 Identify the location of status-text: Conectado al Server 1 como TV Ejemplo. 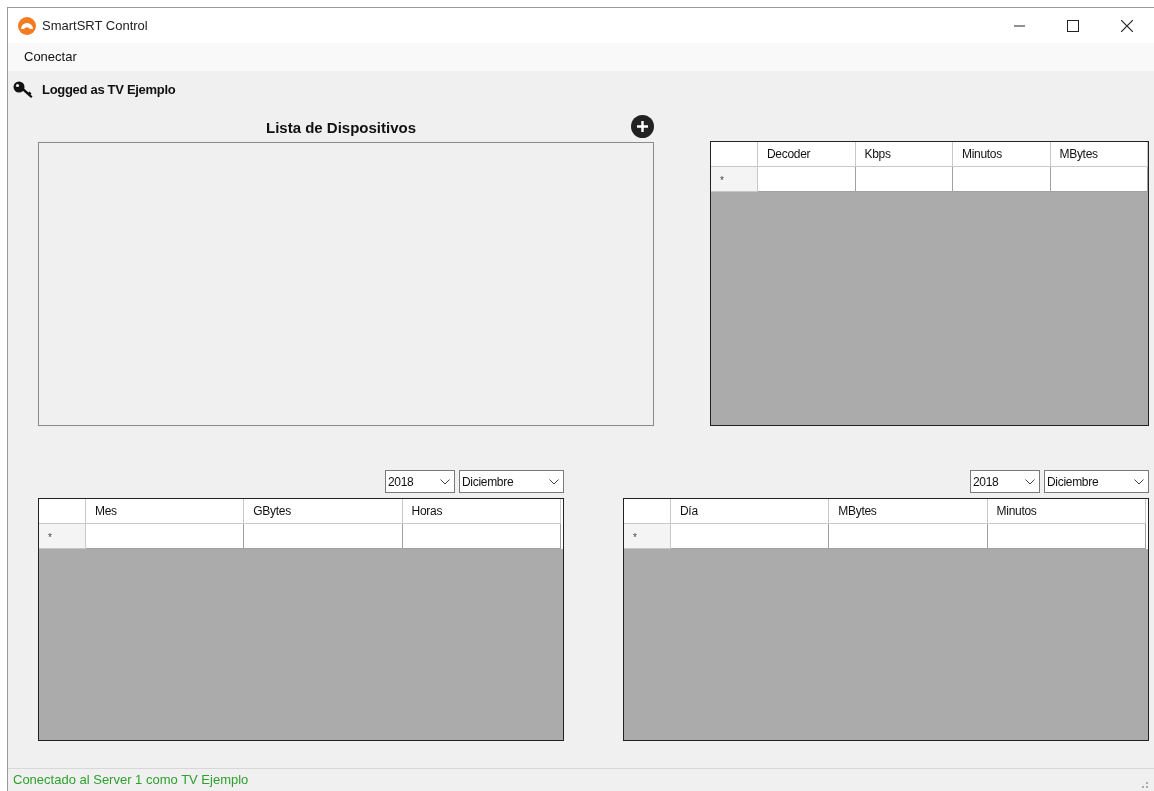
(131, 780).